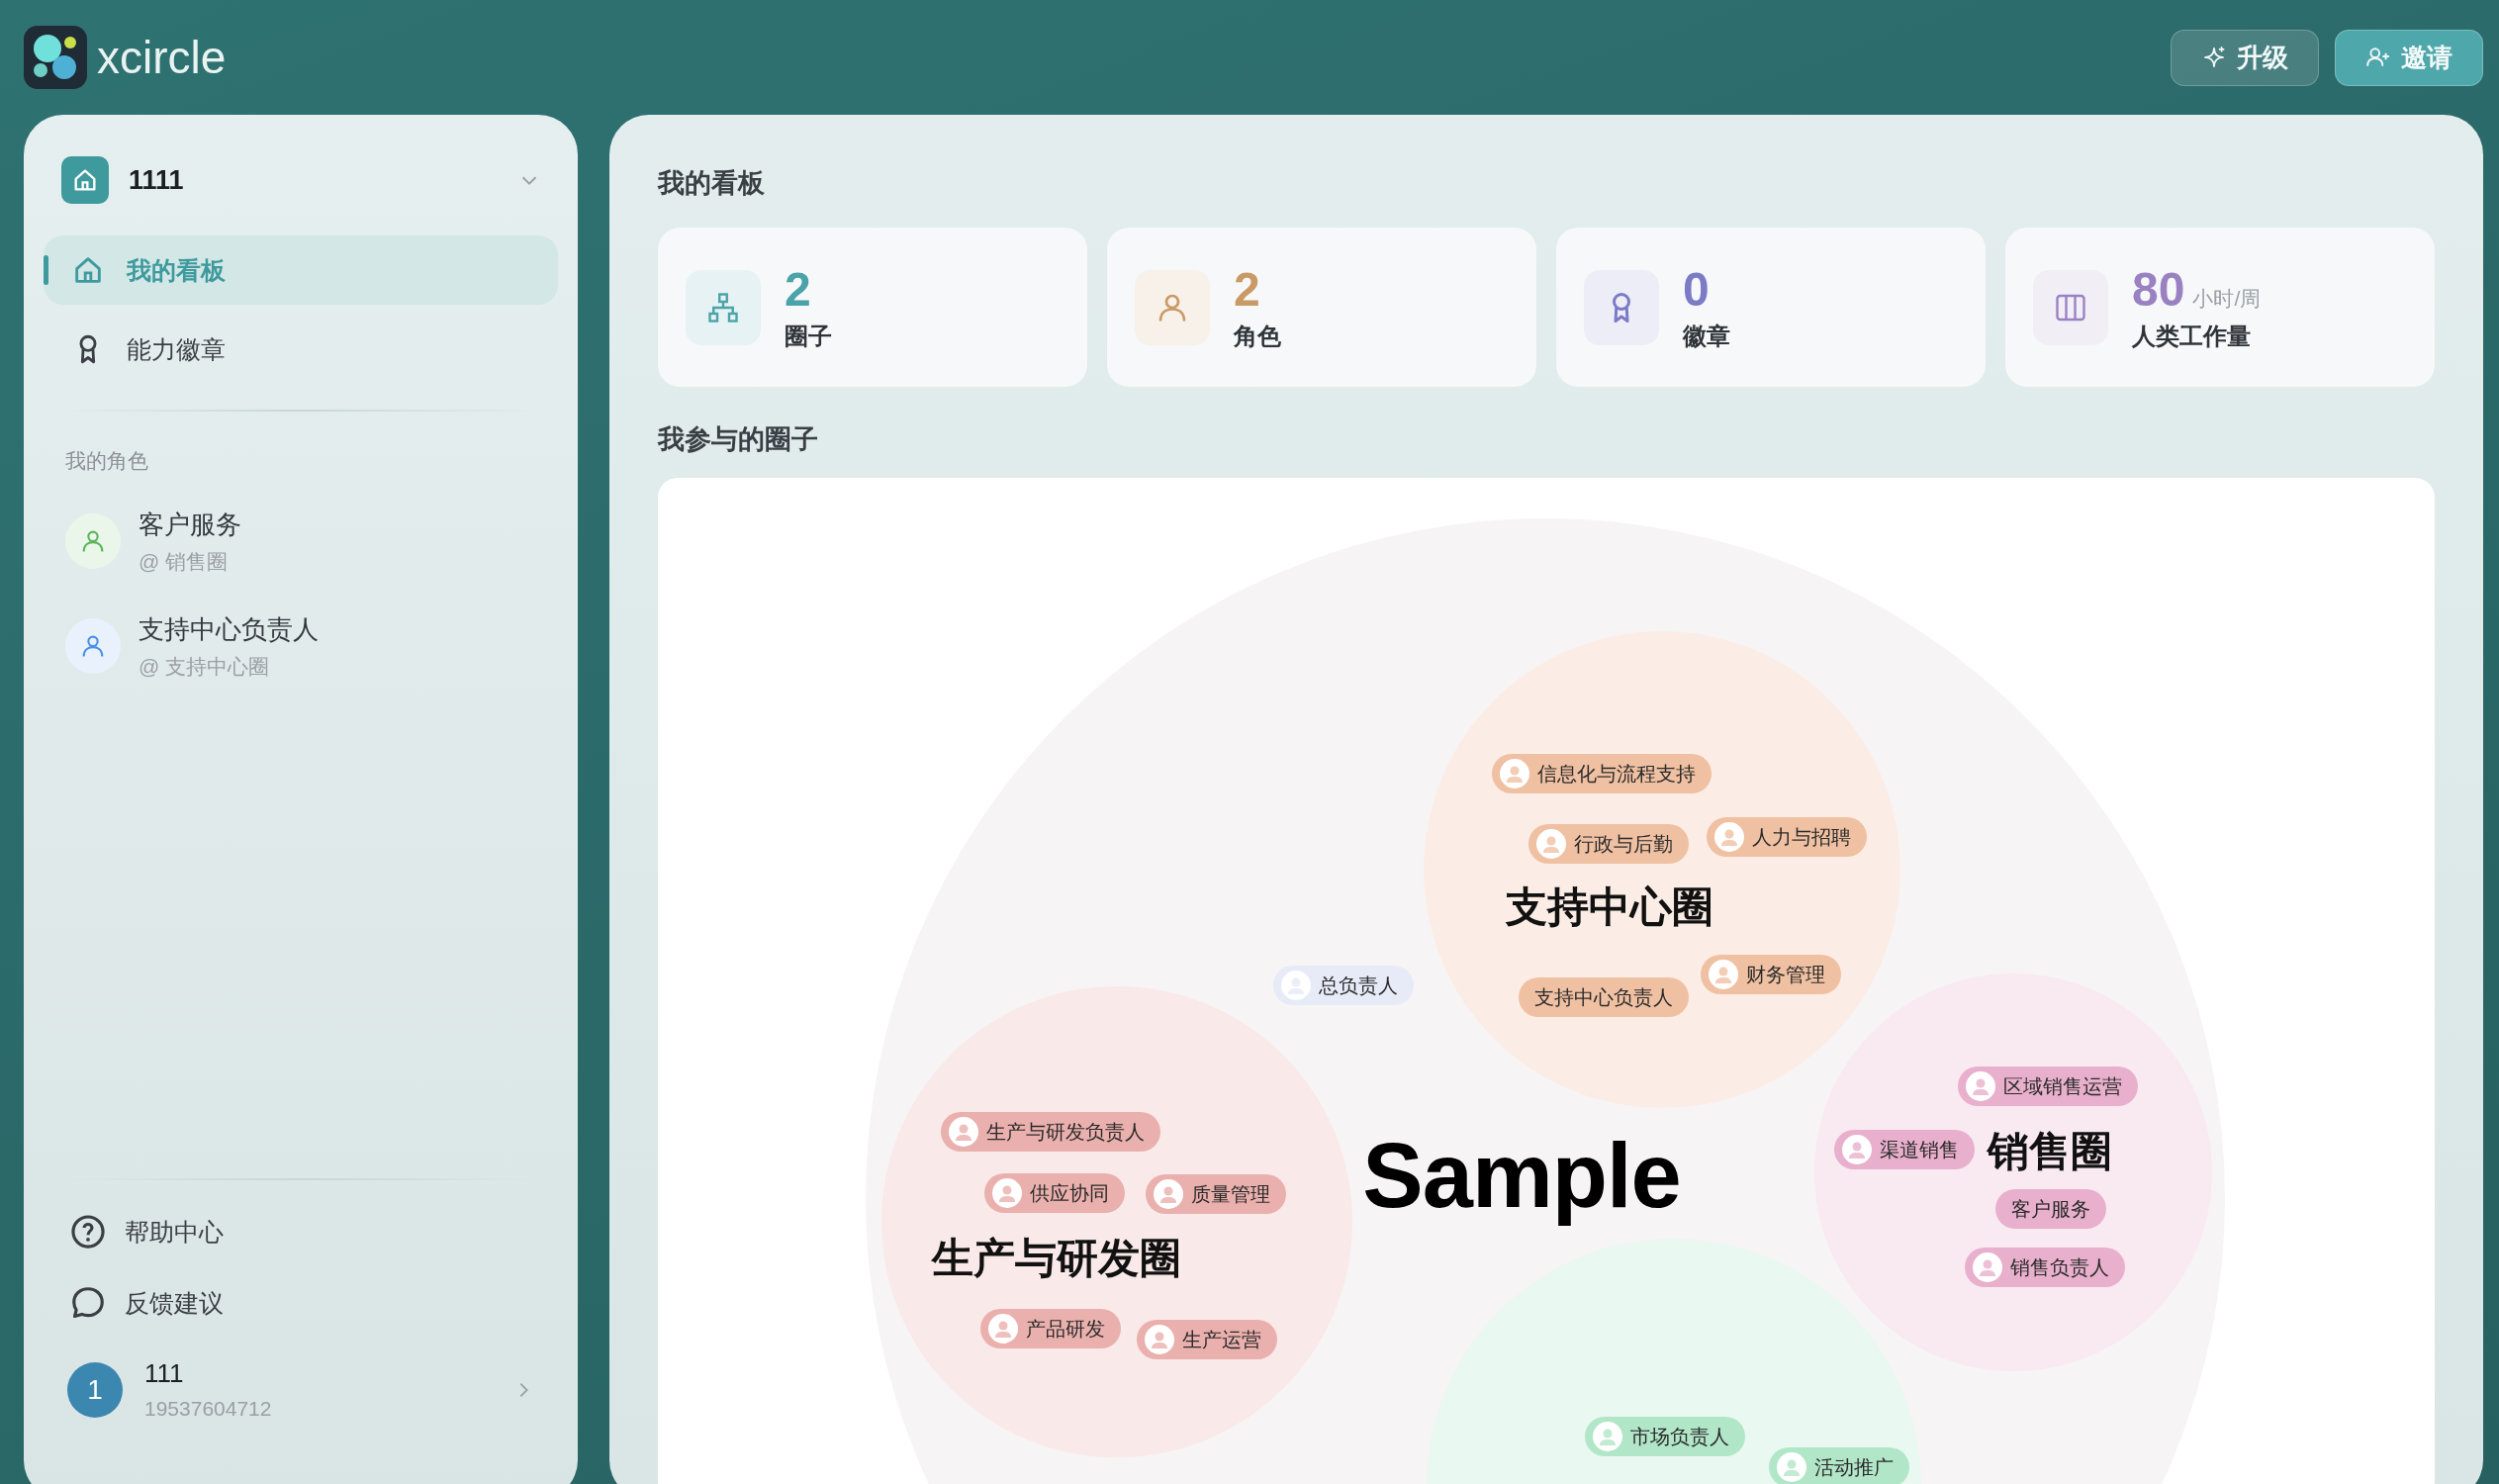  What do you see at coordinates (712, 183) in the screenshot?
I see `section-title: 我的看板` at bounding box center [712, 183].